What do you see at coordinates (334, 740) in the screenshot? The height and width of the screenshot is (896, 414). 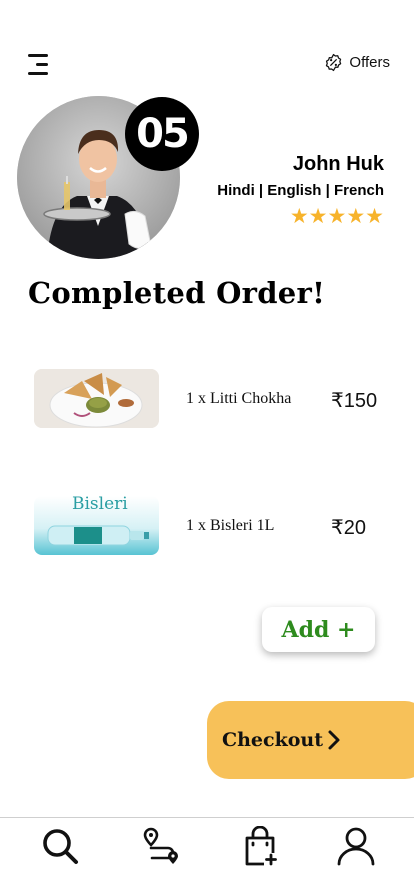 I see `chevron-right-icon` at bounding box center [334, 740].